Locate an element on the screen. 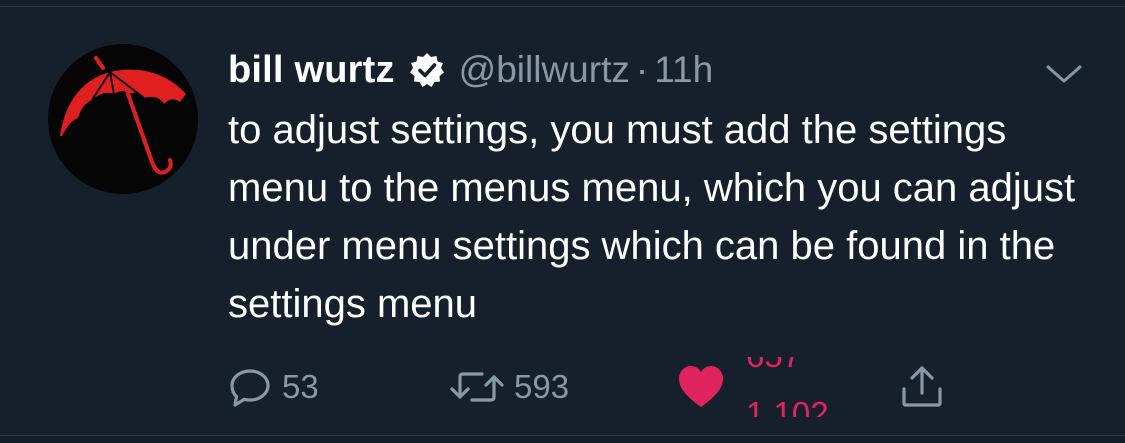 This screenshot has height=443, width=1125. heart-icon is located at coordinates (701, 387).